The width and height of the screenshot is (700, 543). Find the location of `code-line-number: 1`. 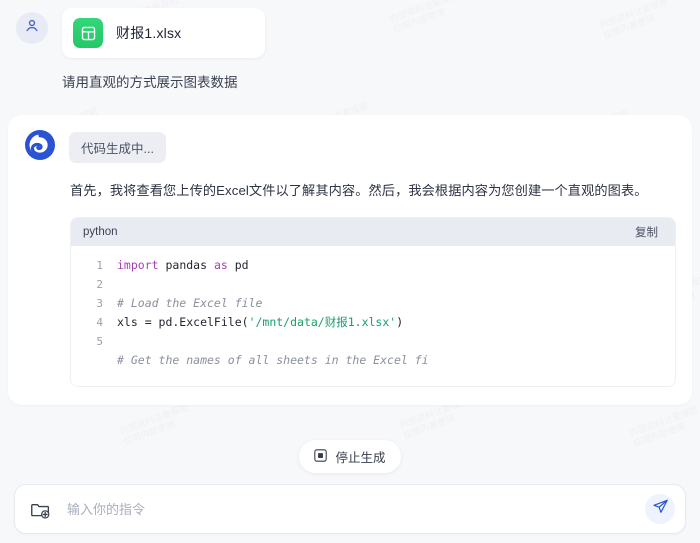

code-line-number: 1 is located at coordinates (99, 265).